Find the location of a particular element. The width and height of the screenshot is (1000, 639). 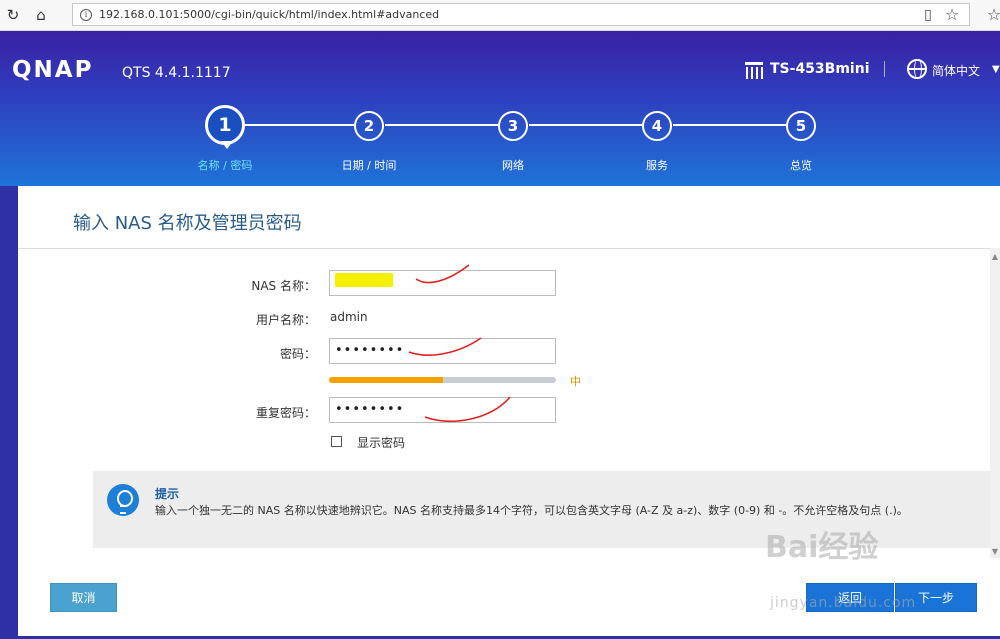

home-icon: ⌂ is located at coordinates (41, 15).